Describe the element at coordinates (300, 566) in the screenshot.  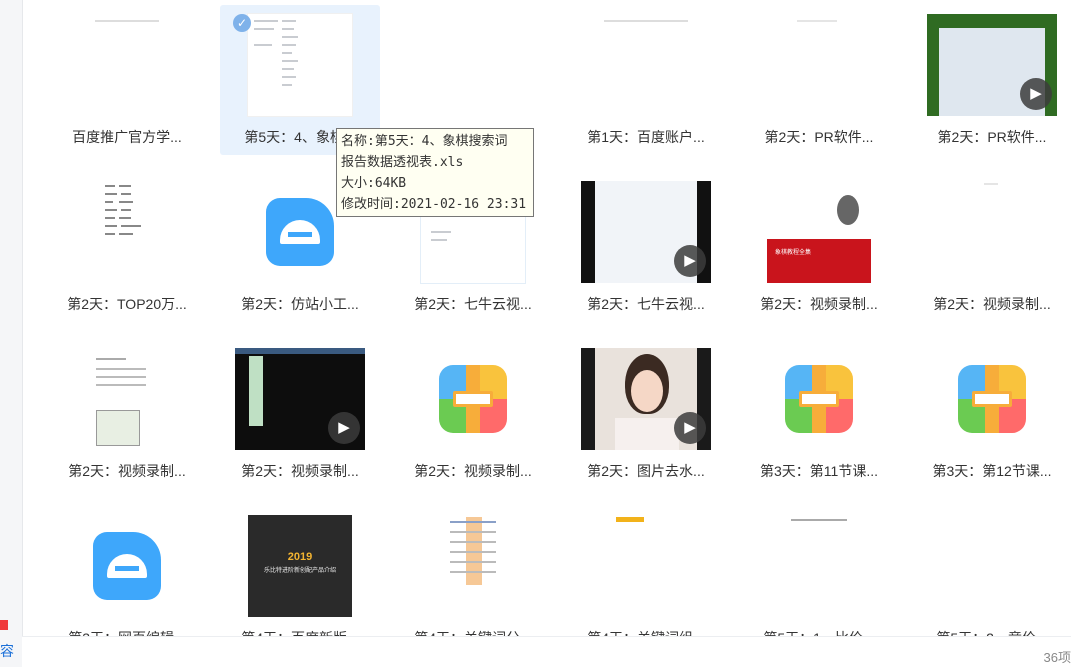
I see `file-thumbnail: 2019 乐比特进阶新创配产品介绍` at that location.